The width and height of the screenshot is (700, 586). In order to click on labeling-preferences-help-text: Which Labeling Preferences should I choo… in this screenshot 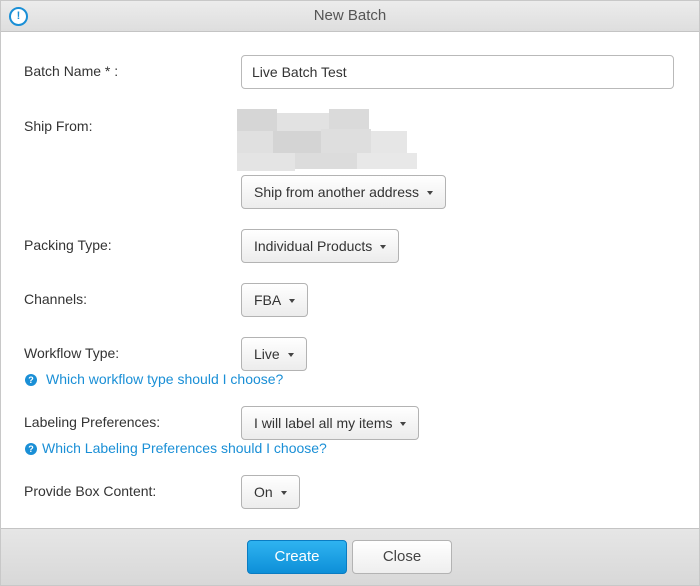, I will do `click(184, 448)`.